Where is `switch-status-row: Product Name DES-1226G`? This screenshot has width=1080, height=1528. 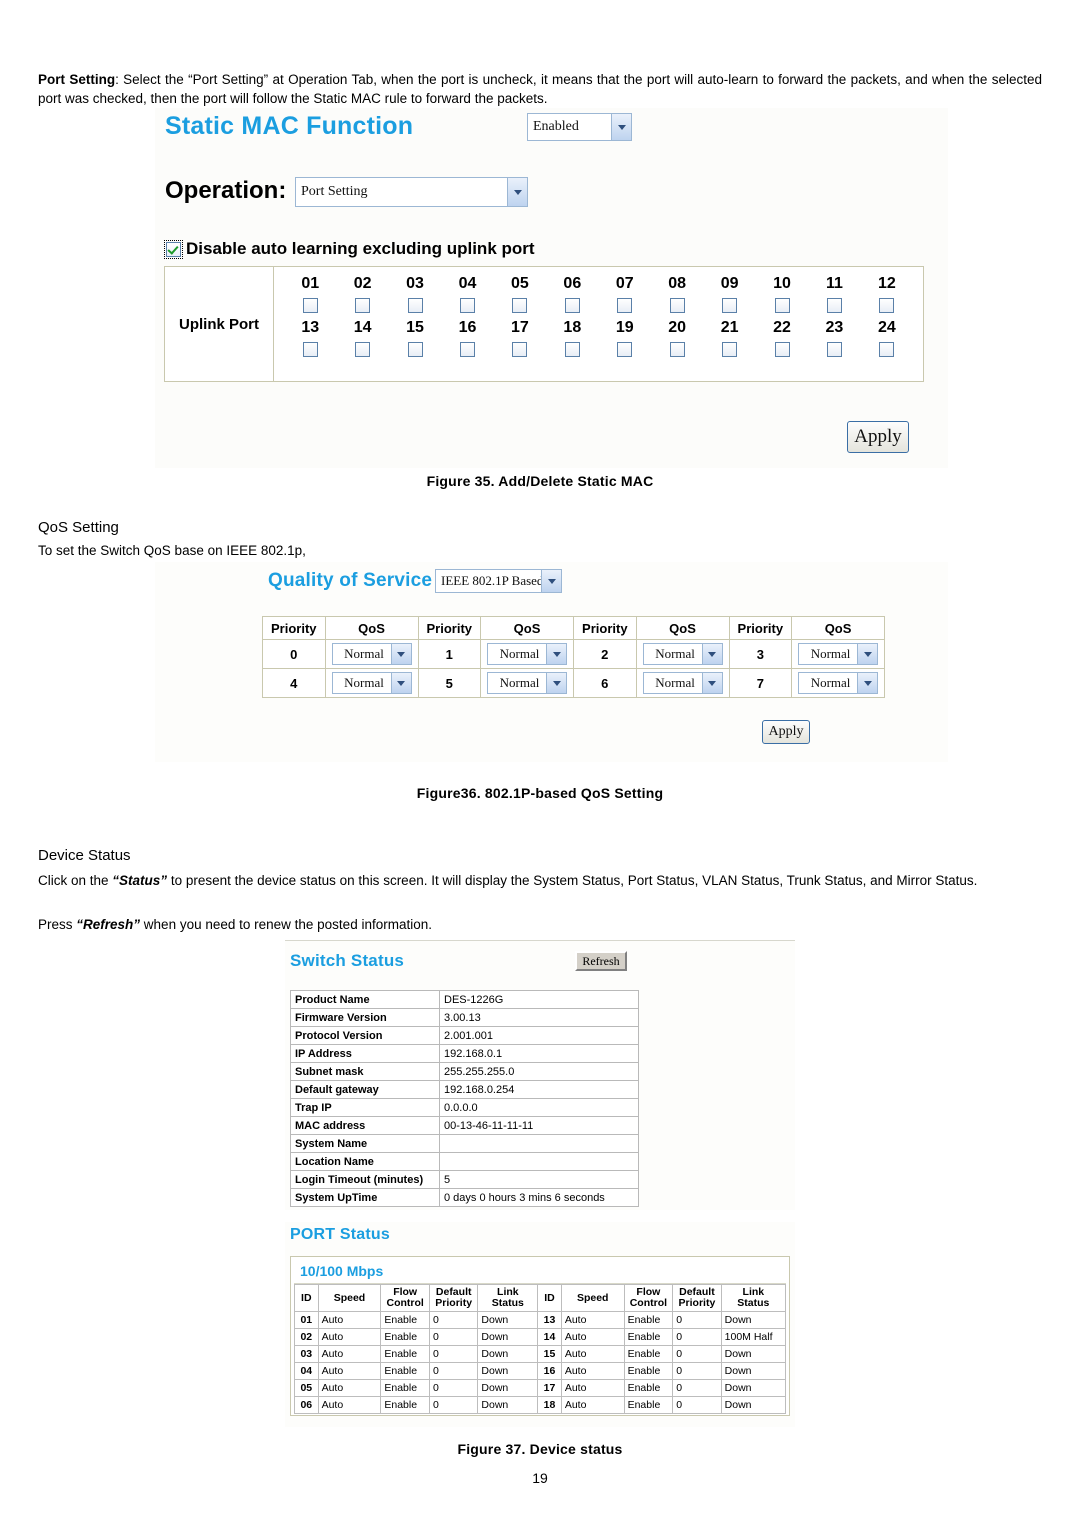
switch-status-row: Product Name DES-1226G is located at coordinates (464, 999).